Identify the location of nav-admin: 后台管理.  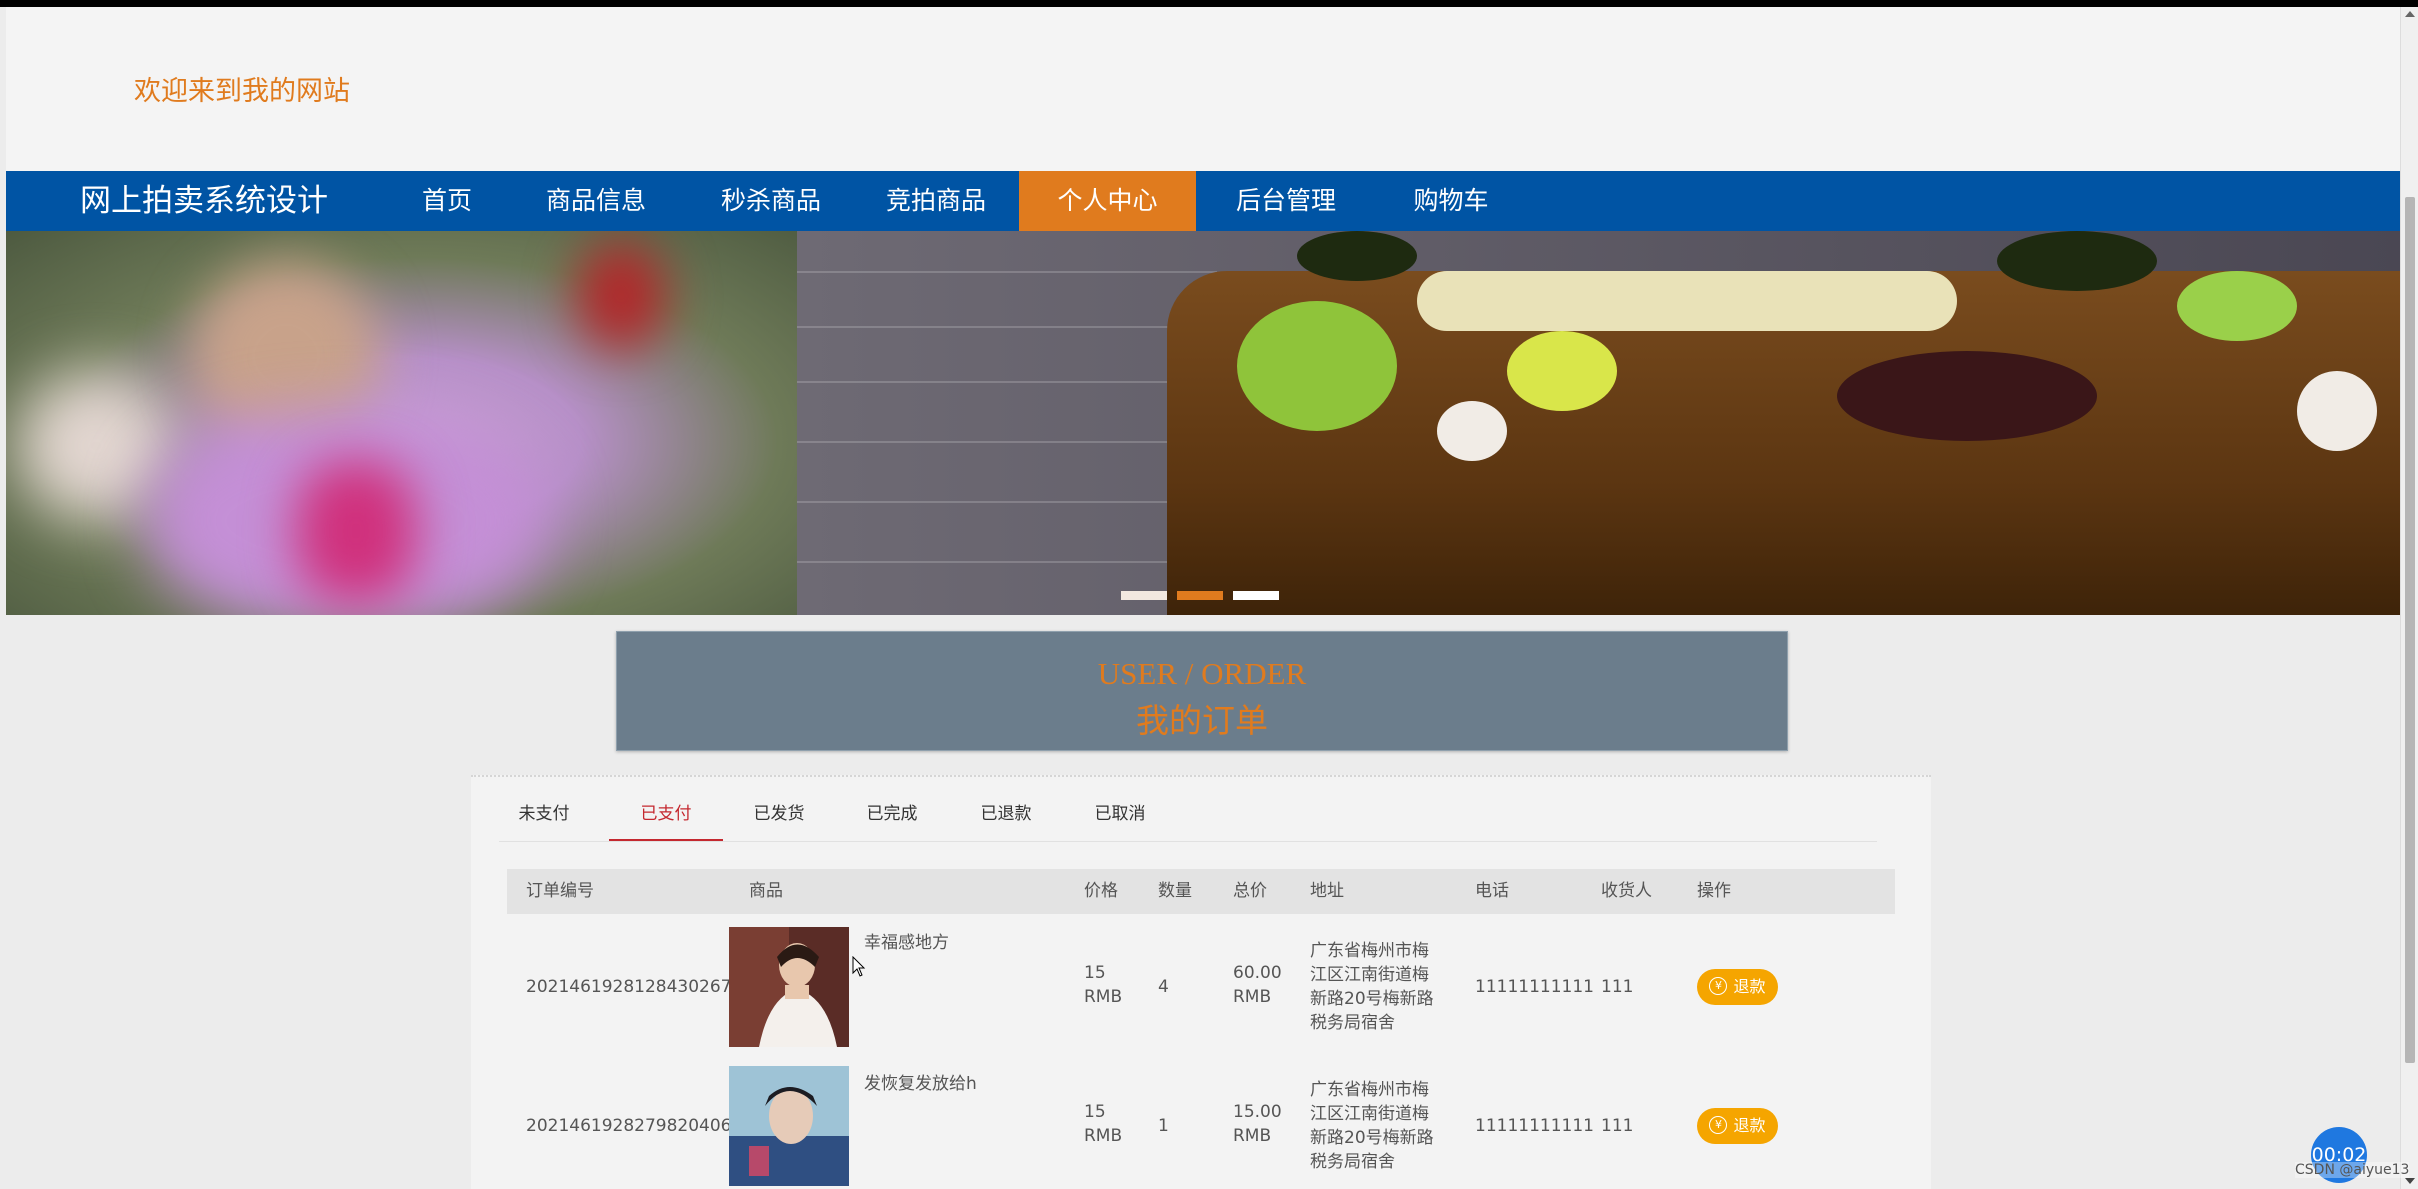
(1286, 201).